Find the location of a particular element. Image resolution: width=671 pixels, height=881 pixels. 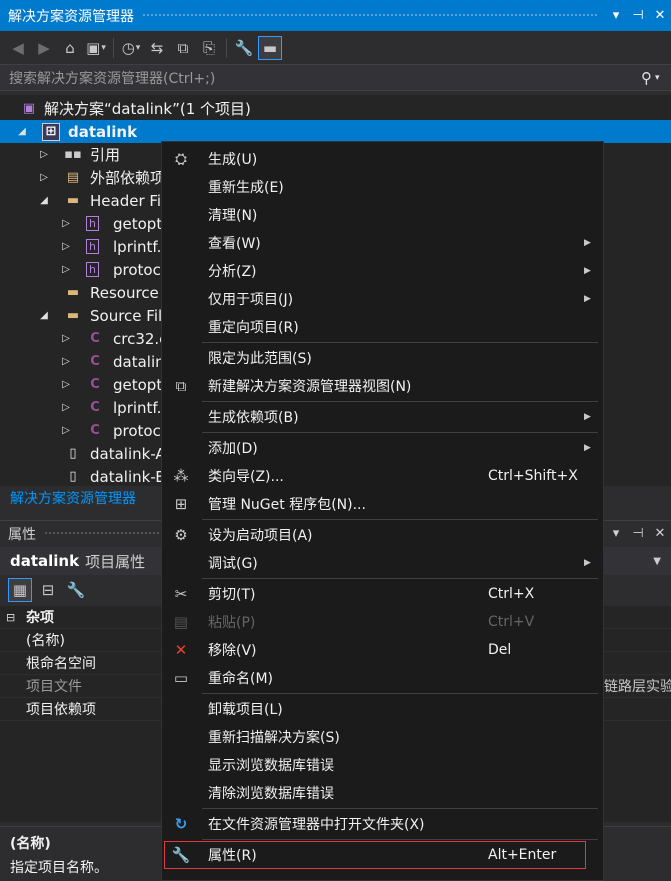

menu-item-label: 调试(G) is located at coordinates (233, 564).